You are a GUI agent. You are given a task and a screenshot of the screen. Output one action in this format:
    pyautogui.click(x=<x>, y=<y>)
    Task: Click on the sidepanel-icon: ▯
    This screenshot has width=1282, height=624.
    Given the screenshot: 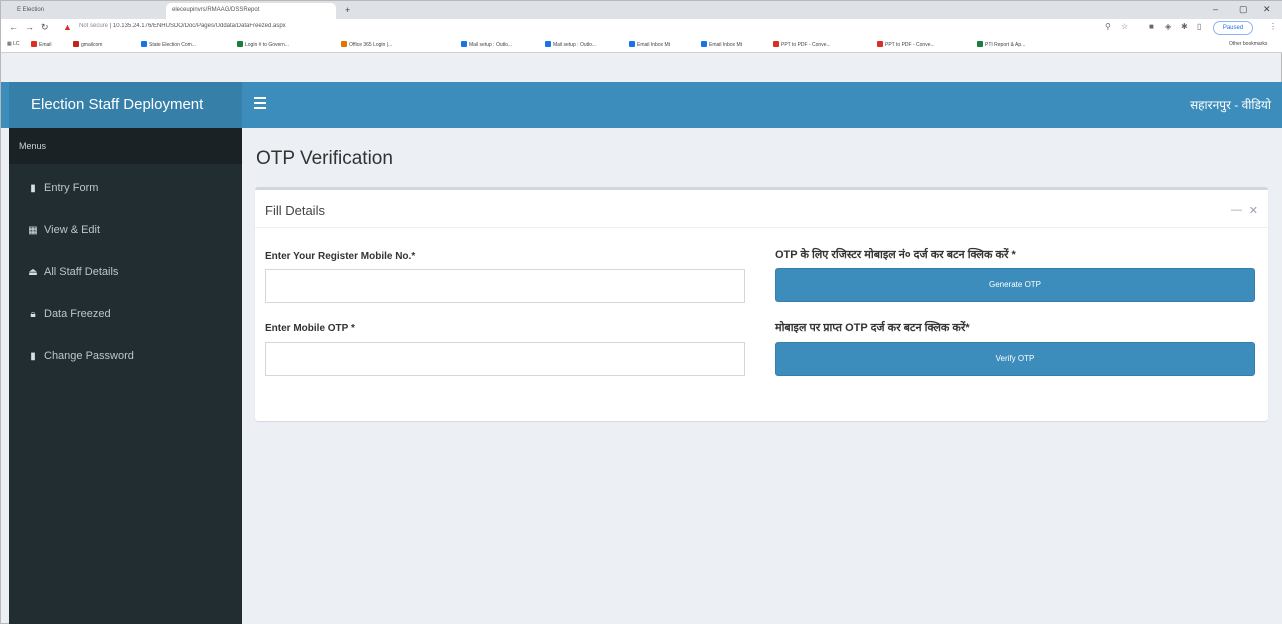 What is the action you would take?
    pyautogui.click(x=1199, y=26)
    